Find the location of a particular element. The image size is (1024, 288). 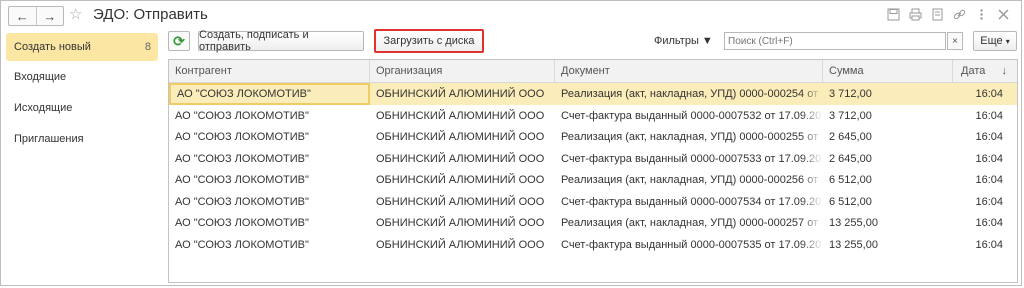

column-header-date: Дата ↓ is located at coordinates (985, 71).